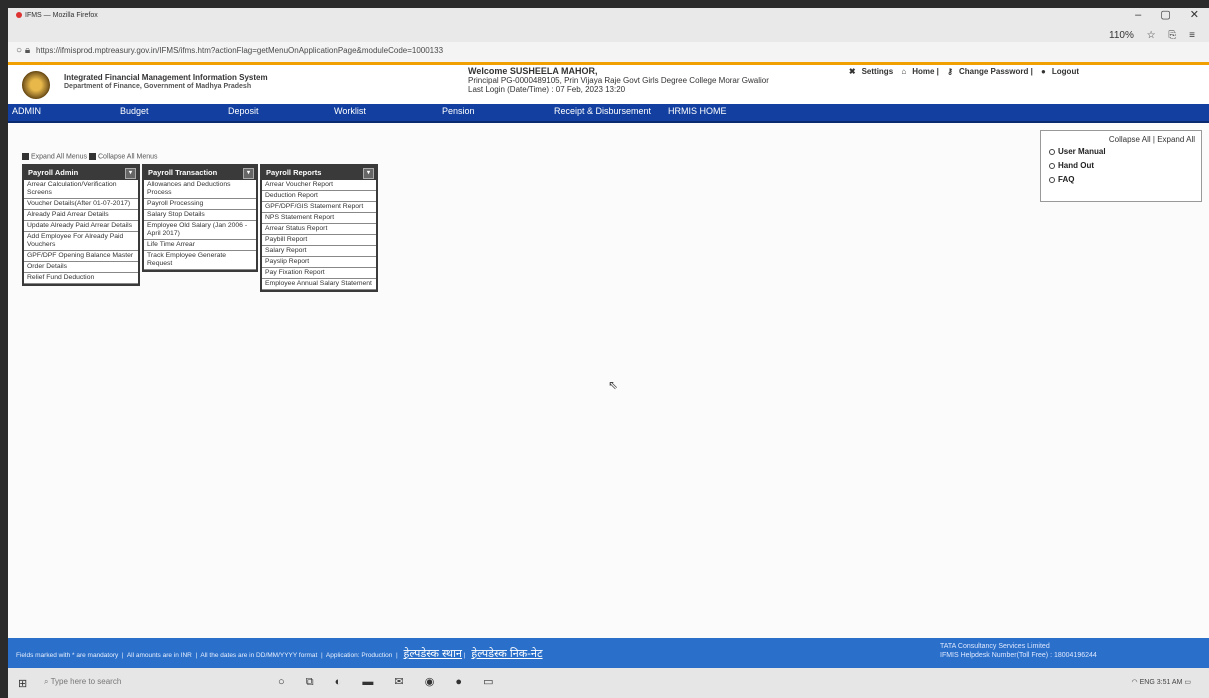 The height and width of the screenshot is (698, 1209). What do you see at coordinates (319, 207) in the screenshot?
I see `menu-link: GPF/DPF/GIS Statement Report` at bounding box center [319, 207].